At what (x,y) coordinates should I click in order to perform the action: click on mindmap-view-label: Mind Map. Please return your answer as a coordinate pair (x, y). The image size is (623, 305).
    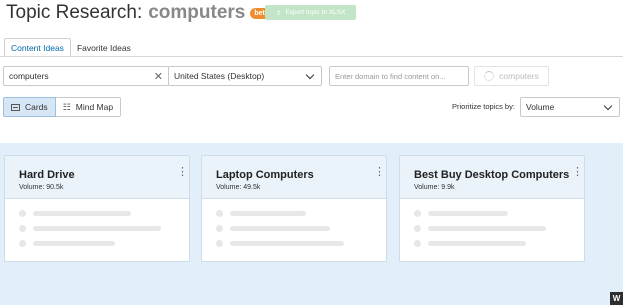
    Looking at the image, I should click on (94, 107).